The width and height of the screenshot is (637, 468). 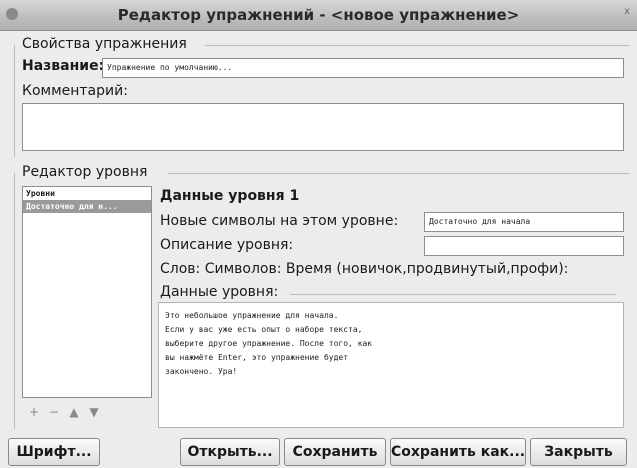 What do you see at coordinates (63, 66) in the screenshot?
I see `name-label: Название:` at bounding box center [63, 66].